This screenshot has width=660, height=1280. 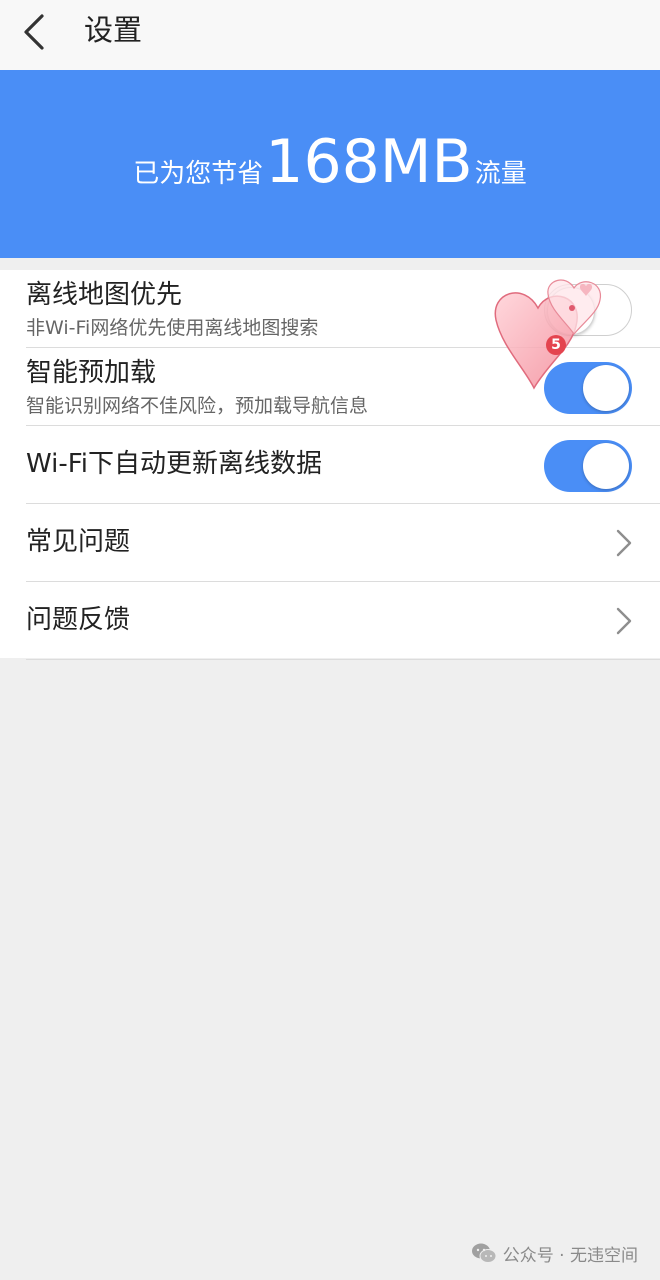 I want to click on divider, so click(x=343, y=659).